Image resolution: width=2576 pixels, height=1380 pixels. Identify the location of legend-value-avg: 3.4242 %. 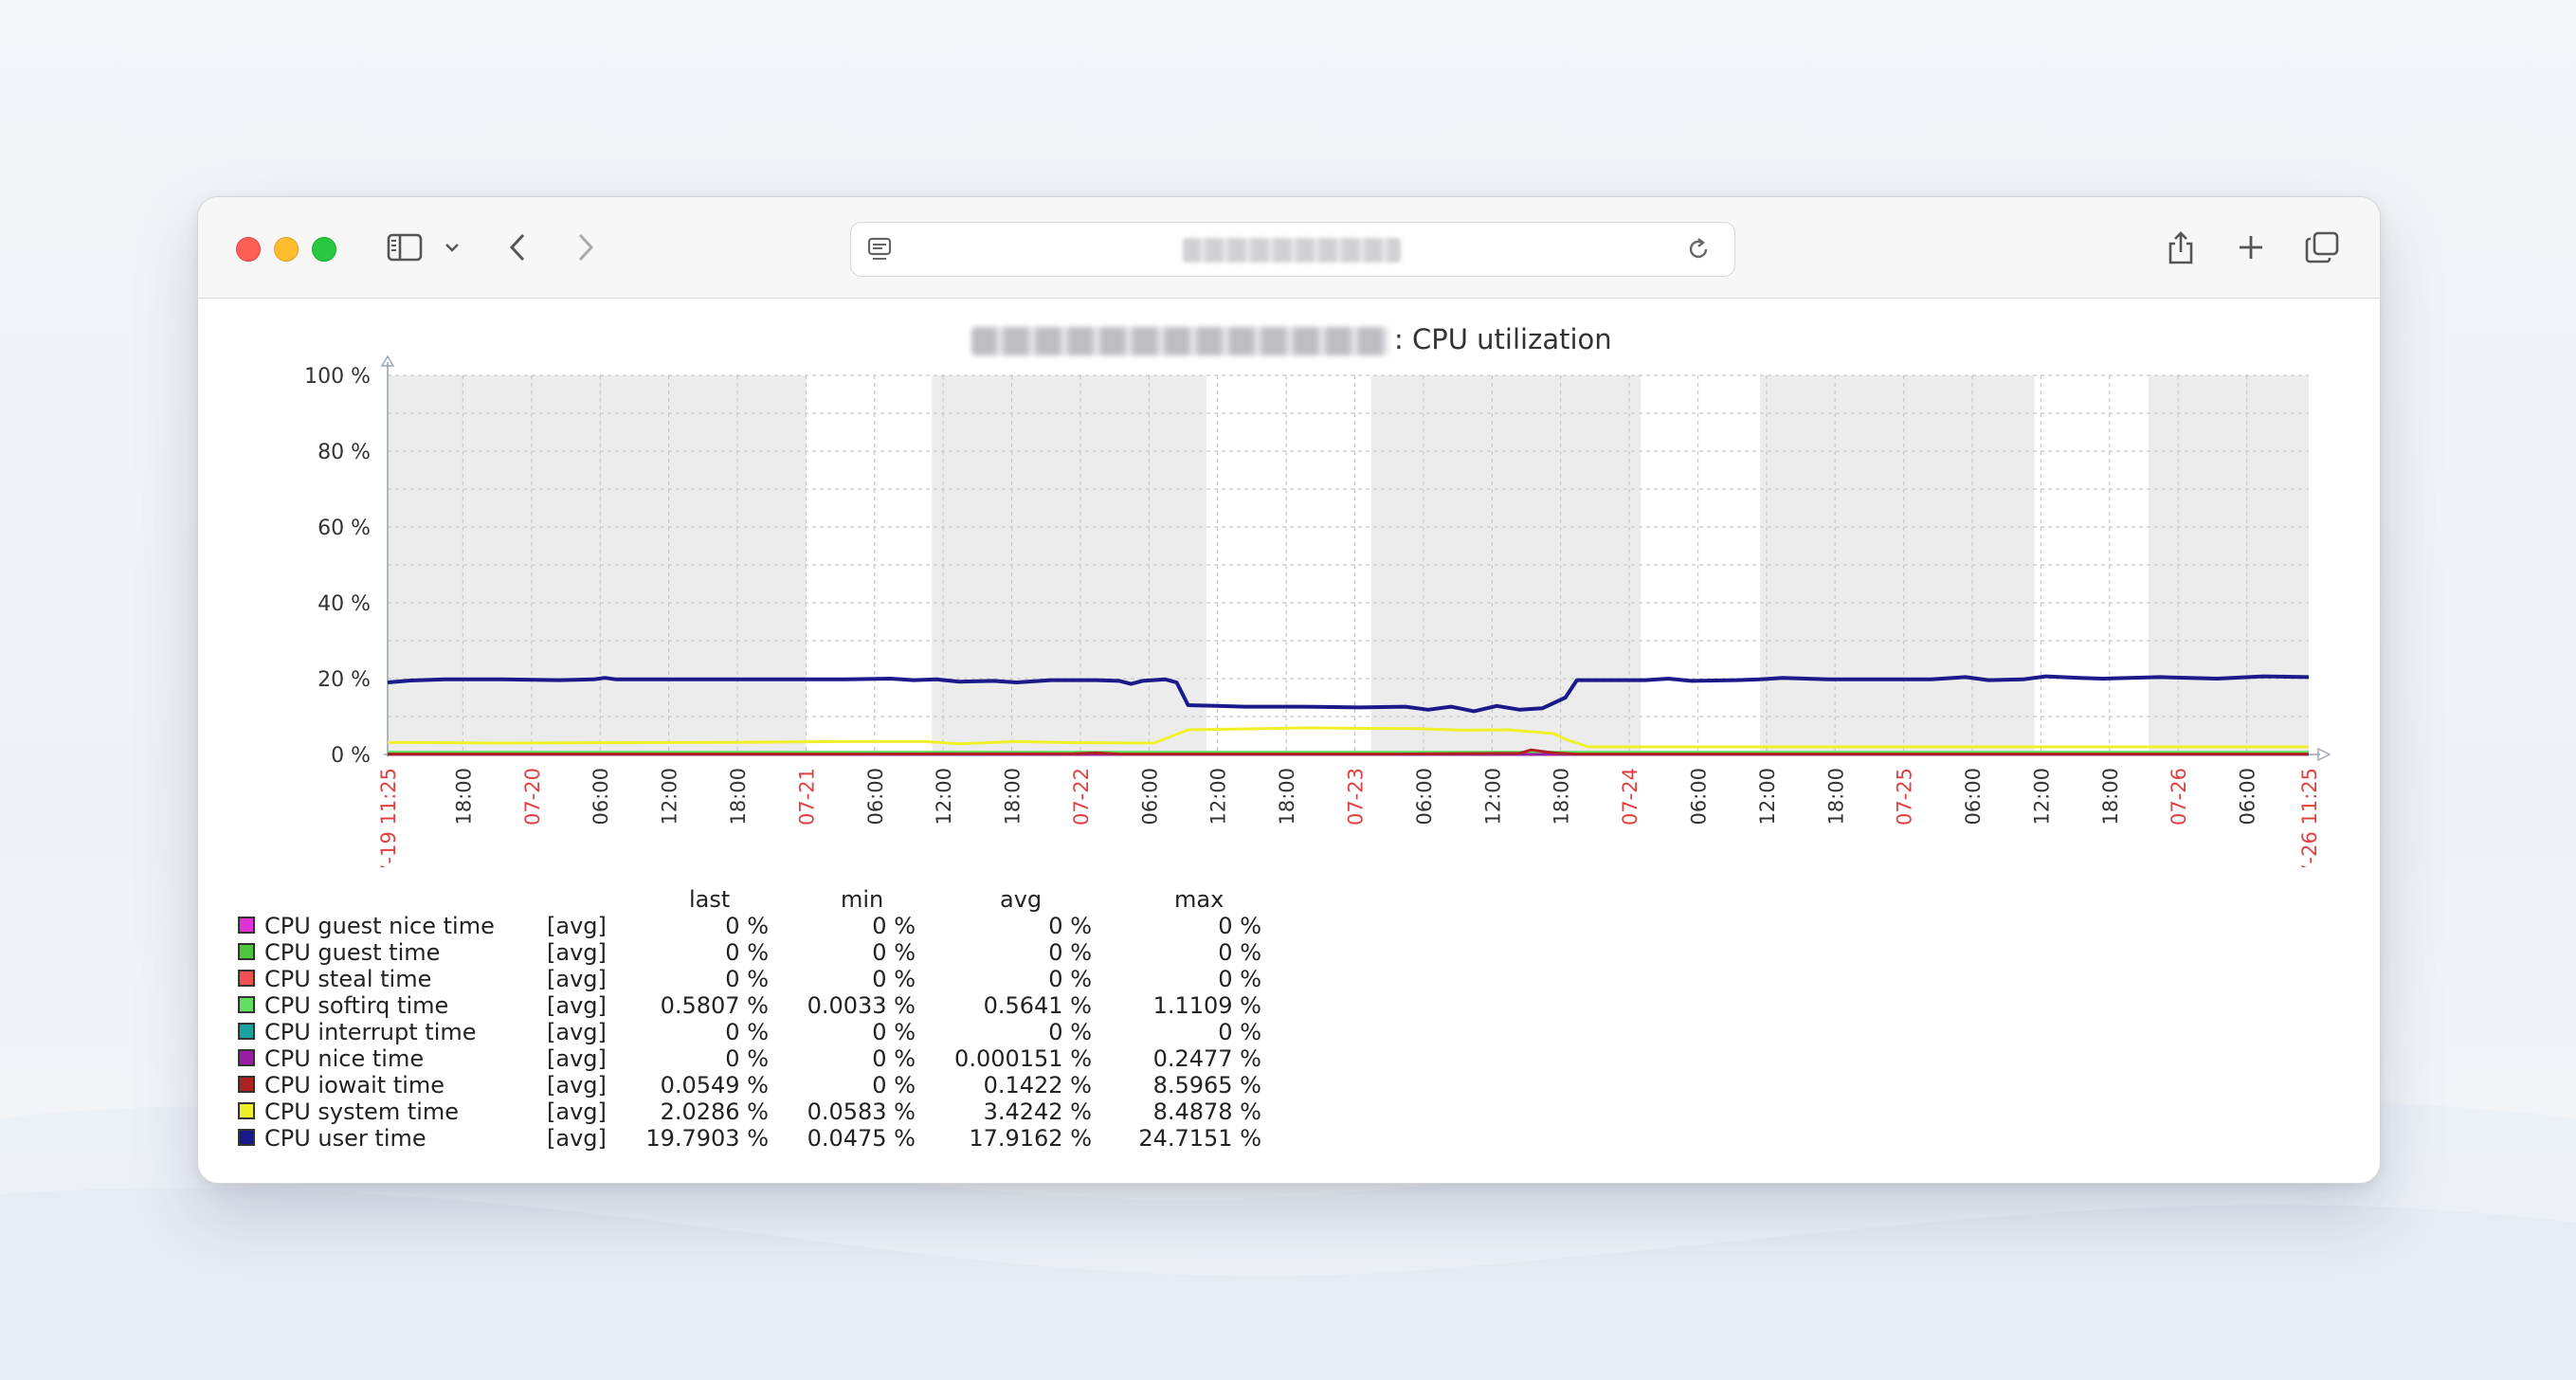
(1037, 1112).